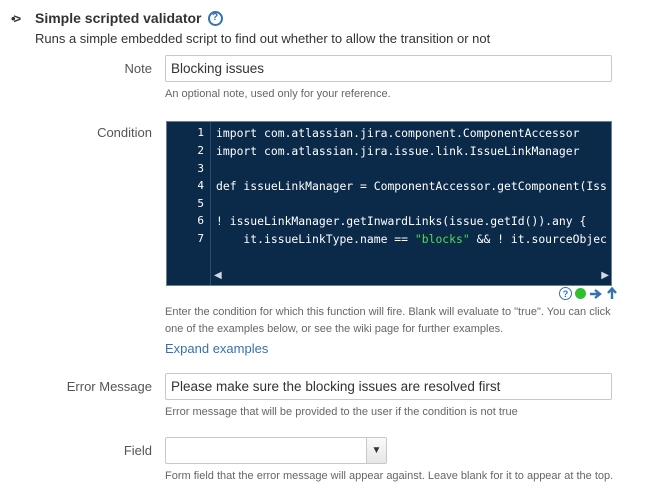  Describe the element at coordinates (200, 168) in the screenshot. I see `line-number: 3` at that location.